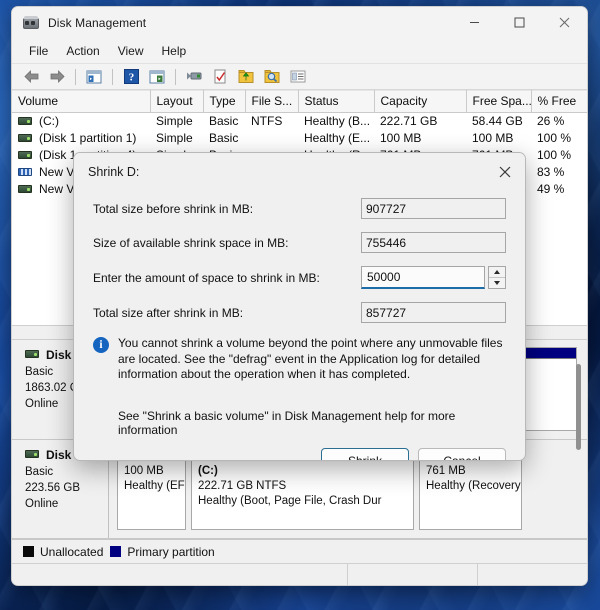  What do you see at coordinates (168, 312) in the screenshot?
I see `field-label: Total size after shrink in MB:` at bounding box center [168, 312].